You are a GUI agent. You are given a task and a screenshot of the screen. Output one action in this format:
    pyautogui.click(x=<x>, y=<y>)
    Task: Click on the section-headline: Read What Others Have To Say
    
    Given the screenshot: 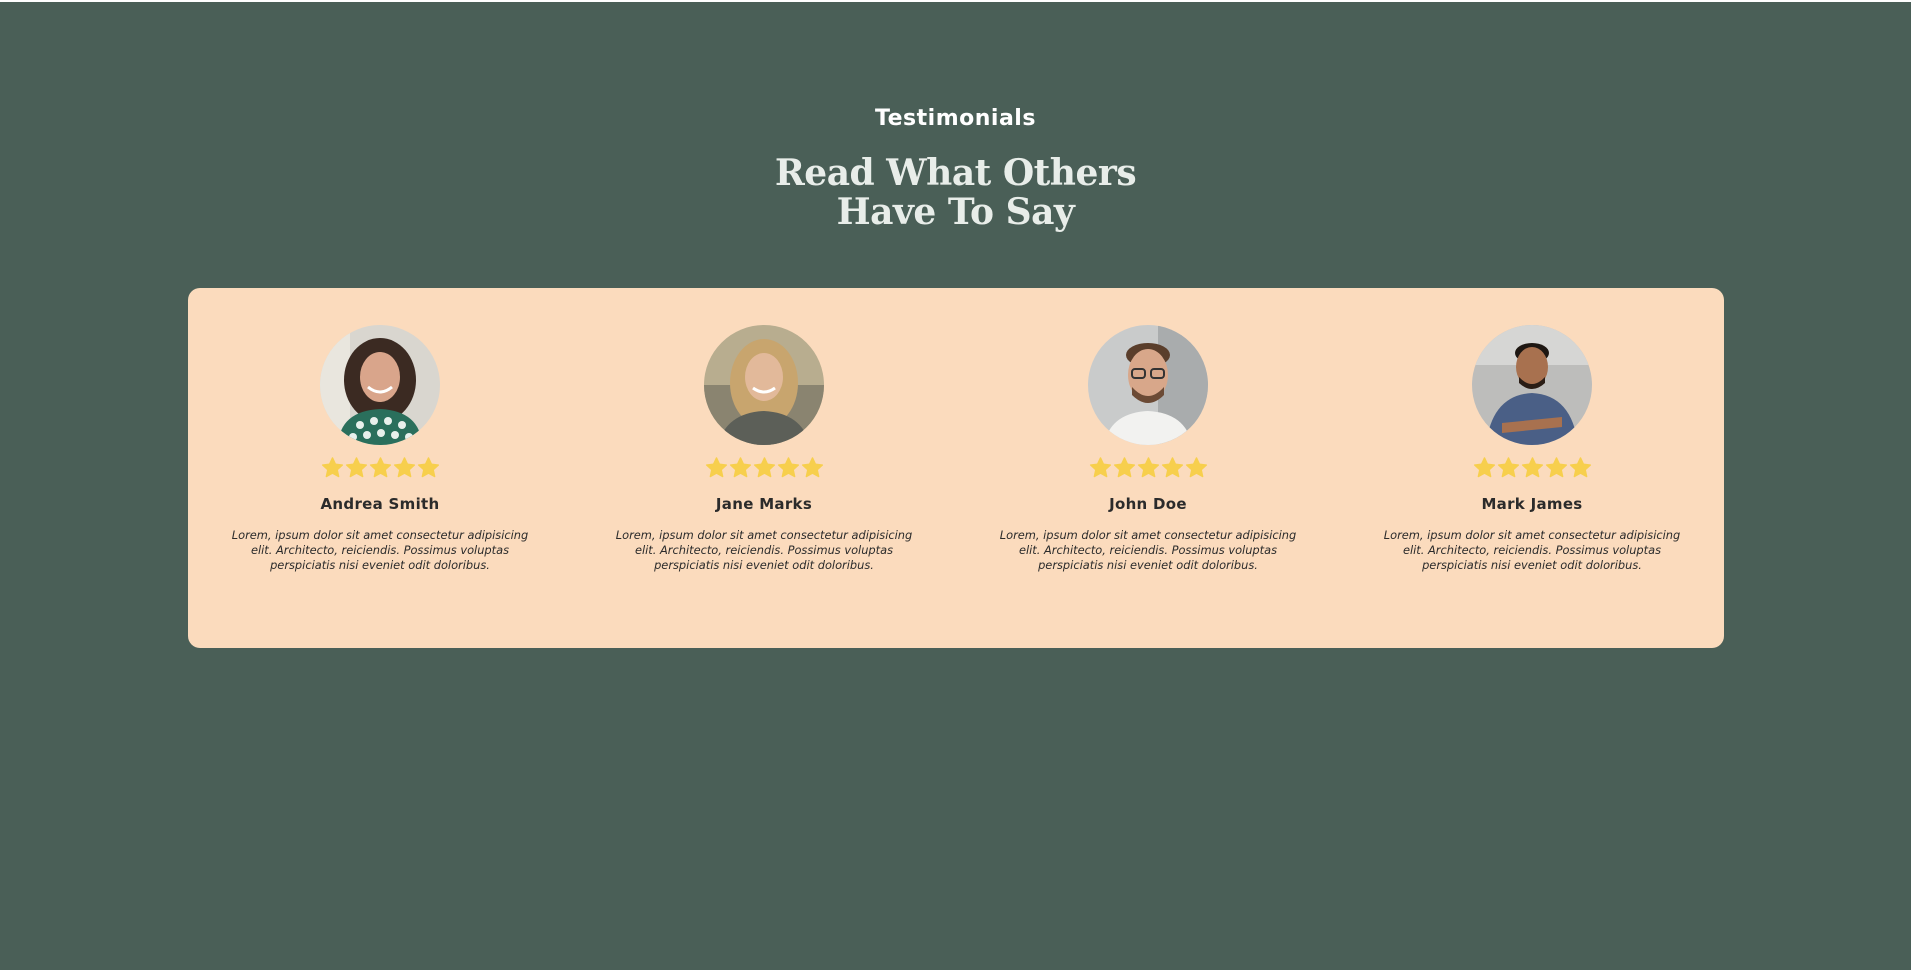 What is the action you would take?
    pyautogui.click(x=955, y=193)
    